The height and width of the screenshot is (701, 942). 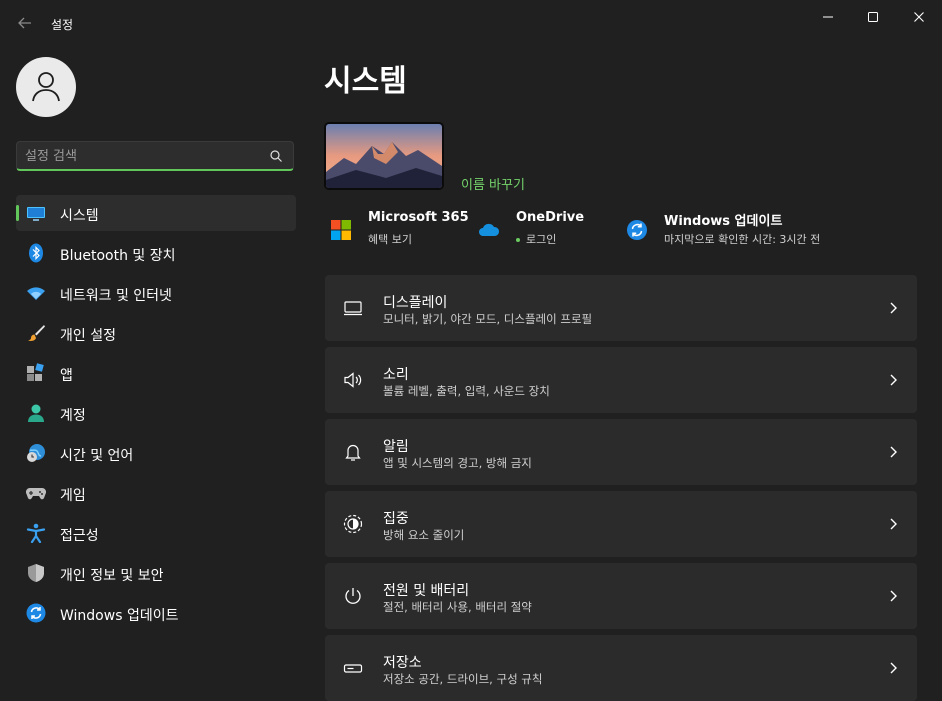 What do you see at coordinates (156, 213) in the screenshot?
I see `sidebar-item-system: 시스템` at bounding box center [156, 213].